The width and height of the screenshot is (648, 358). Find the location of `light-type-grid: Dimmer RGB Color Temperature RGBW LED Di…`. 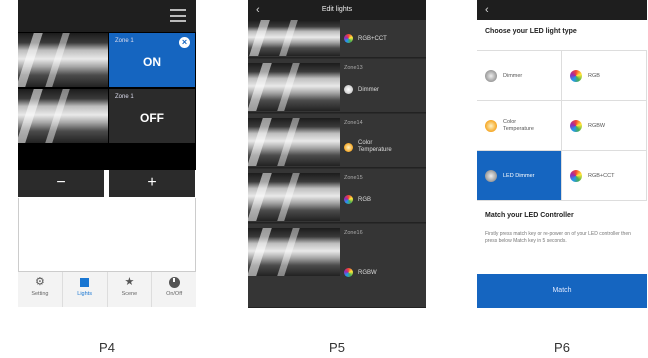

light-type-grid: Dimmer RGB Color Temperature RGBW LED Di… is located at coordinates (562, 125).